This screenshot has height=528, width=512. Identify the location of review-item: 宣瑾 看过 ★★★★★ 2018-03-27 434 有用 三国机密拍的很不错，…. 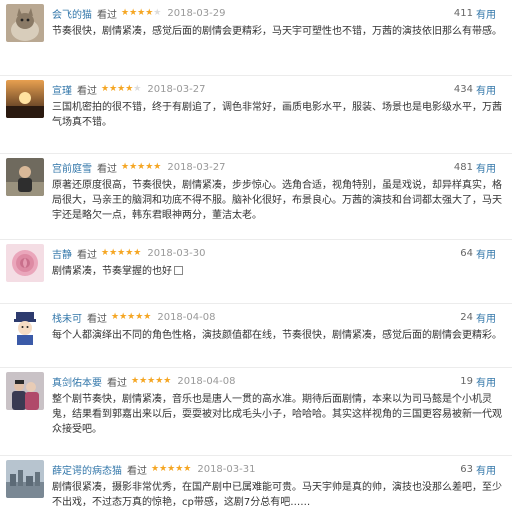
(256, 115).